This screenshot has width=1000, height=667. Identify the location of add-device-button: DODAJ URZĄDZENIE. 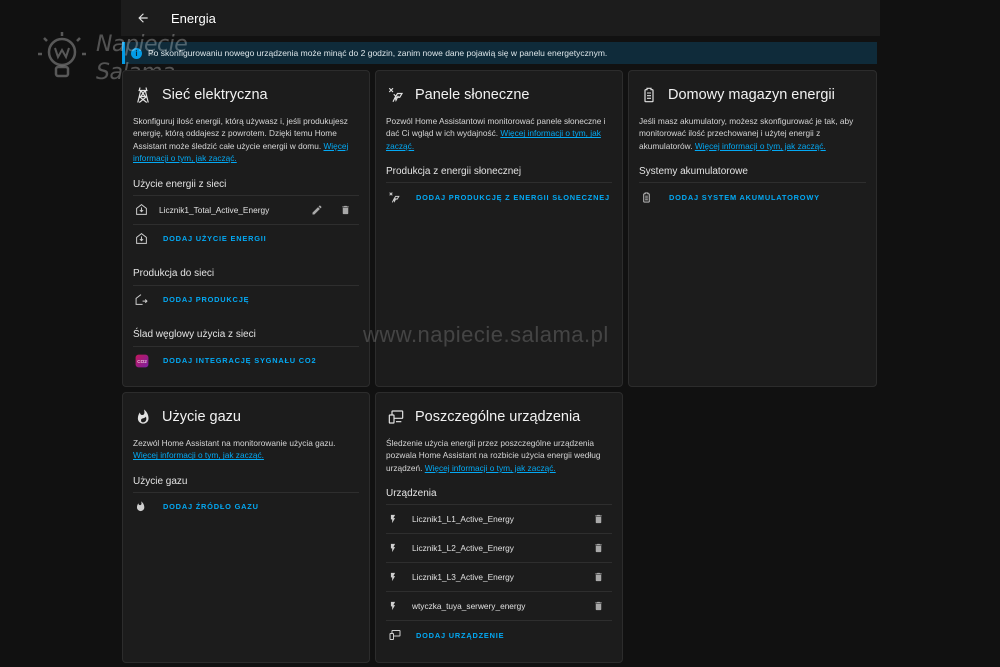
(514, 635).